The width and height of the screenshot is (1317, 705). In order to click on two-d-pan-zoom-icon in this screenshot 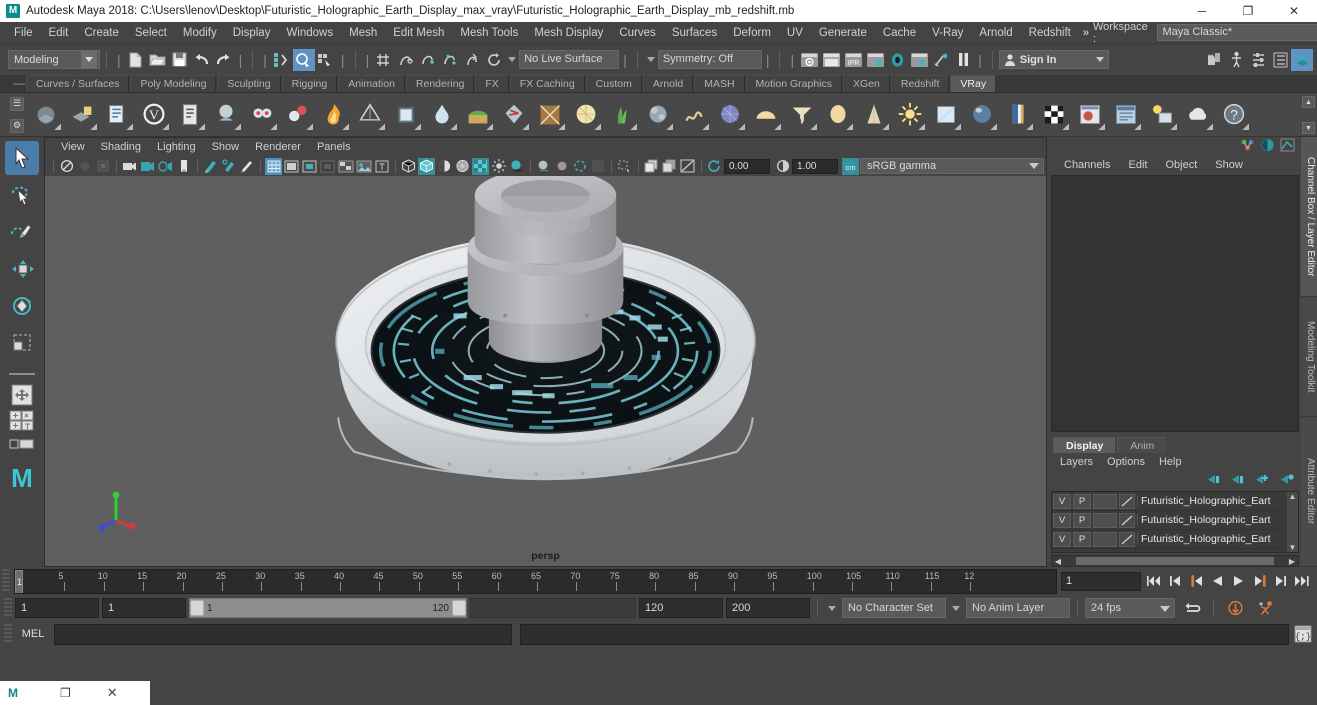, I will do `click(147, 166)`.